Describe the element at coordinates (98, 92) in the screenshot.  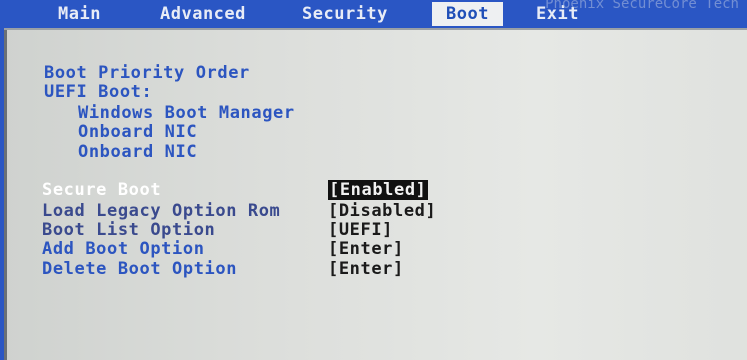
I see `uefi-boot-label: UEFI Boot:` at that location.